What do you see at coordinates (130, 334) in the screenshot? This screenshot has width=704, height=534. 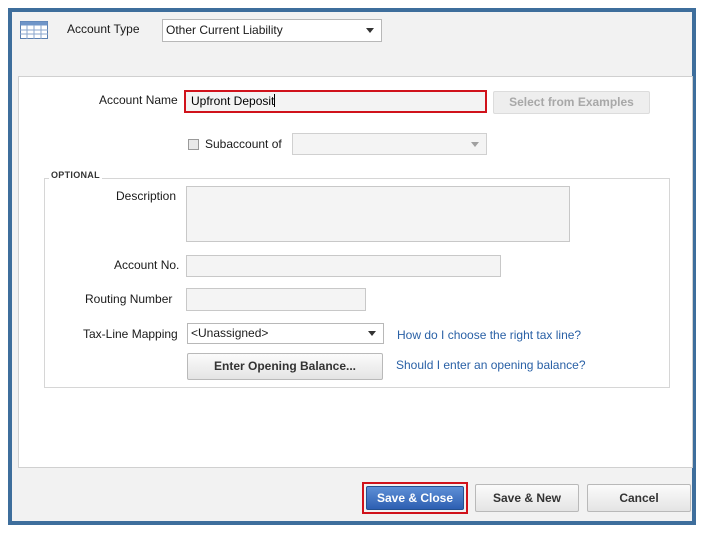 I see `tax-line-mapping-label: Tax-Line Mapping` at bounding box center [130, 334].